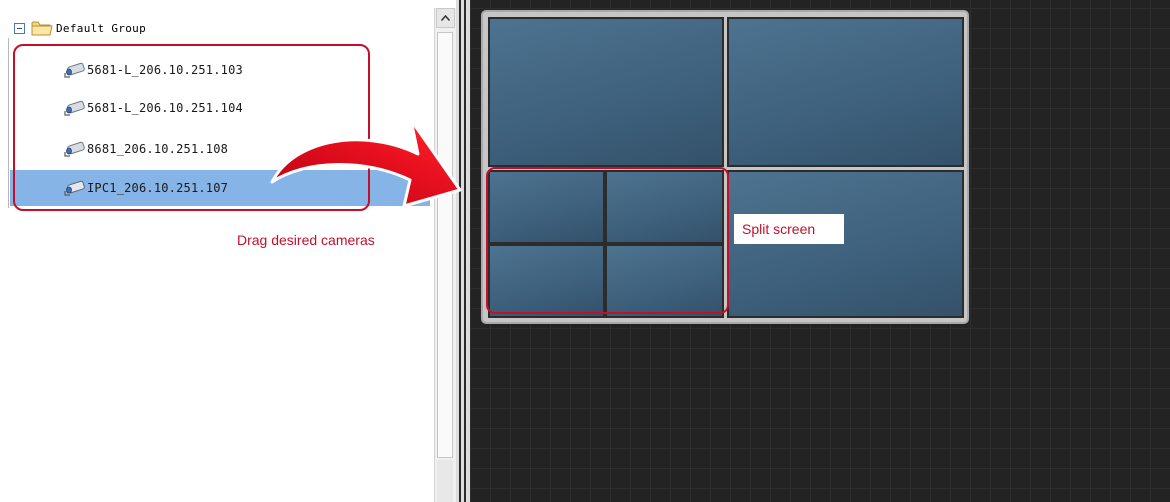  What do you see at coordinates (101, 28) in the screenshot?
I see `tree-root-label: Default Group` at bounding box center [101, 28].